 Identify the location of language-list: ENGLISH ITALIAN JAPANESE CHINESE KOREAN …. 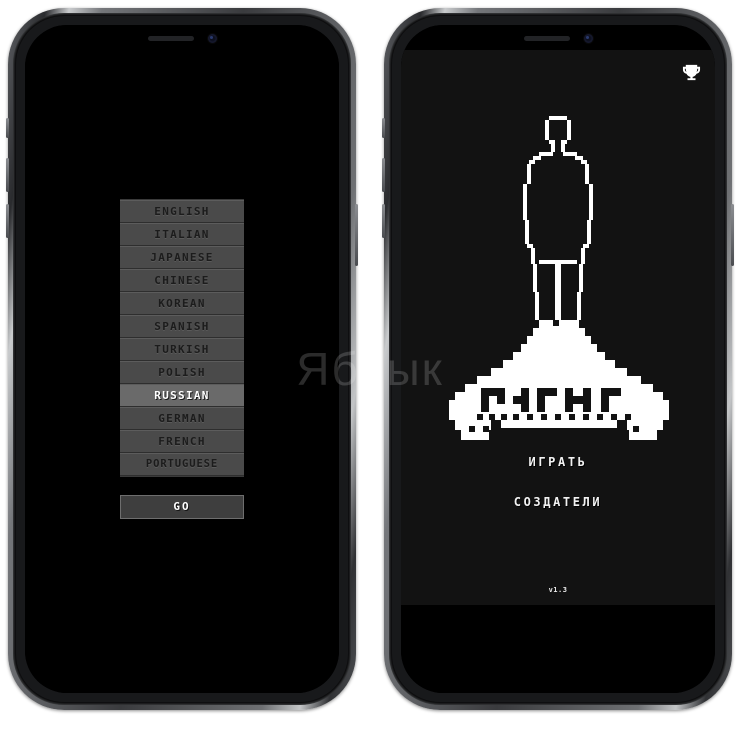
(182, 338).